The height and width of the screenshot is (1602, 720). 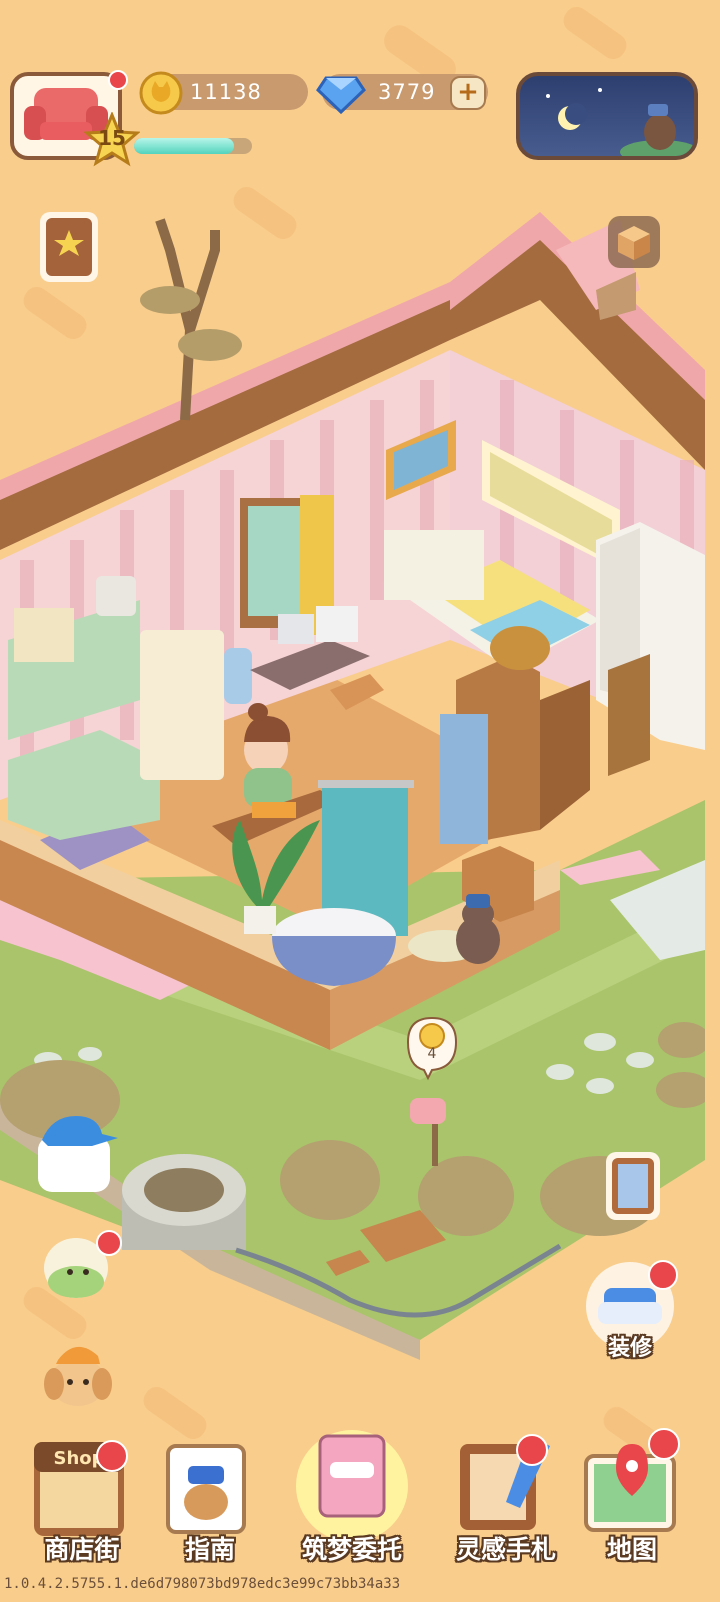 I want to click on nav-shop-street: Shop 商店街, so click(x=82, y=1502).